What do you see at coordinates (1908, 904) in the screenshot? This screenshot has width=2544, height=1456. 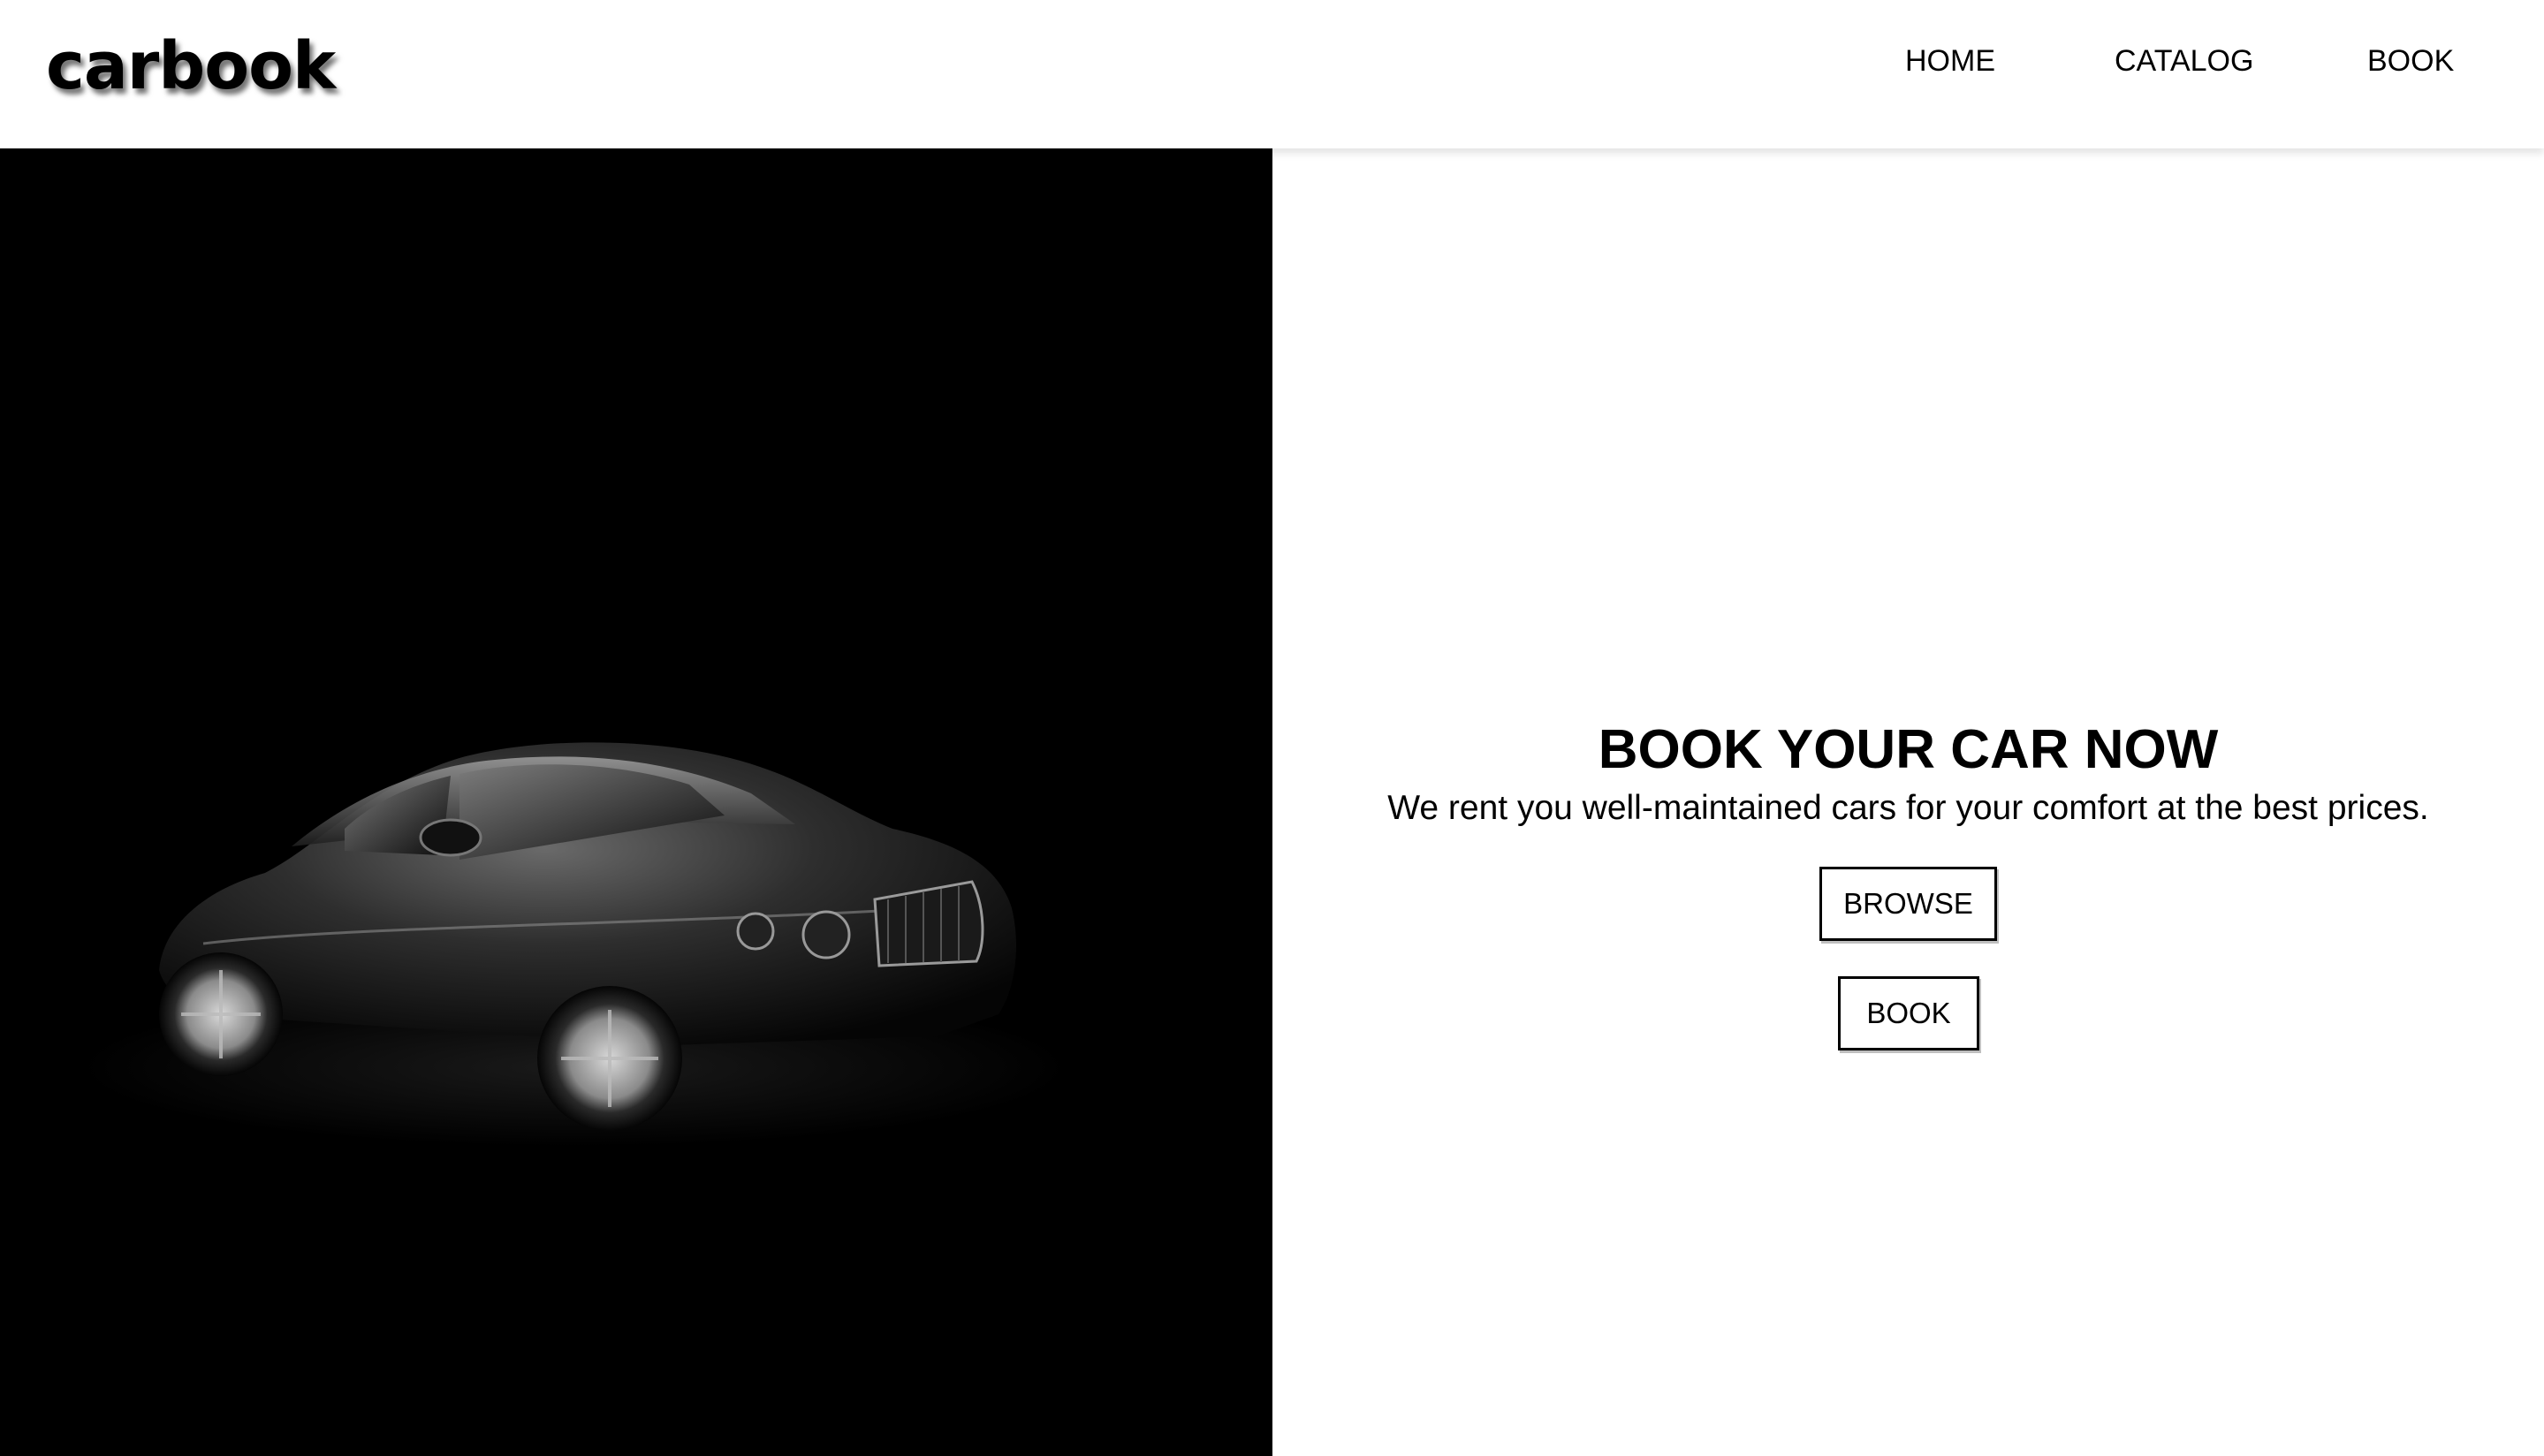 I see `browse-button: BROWSE` at bounding box center [1908, 904].